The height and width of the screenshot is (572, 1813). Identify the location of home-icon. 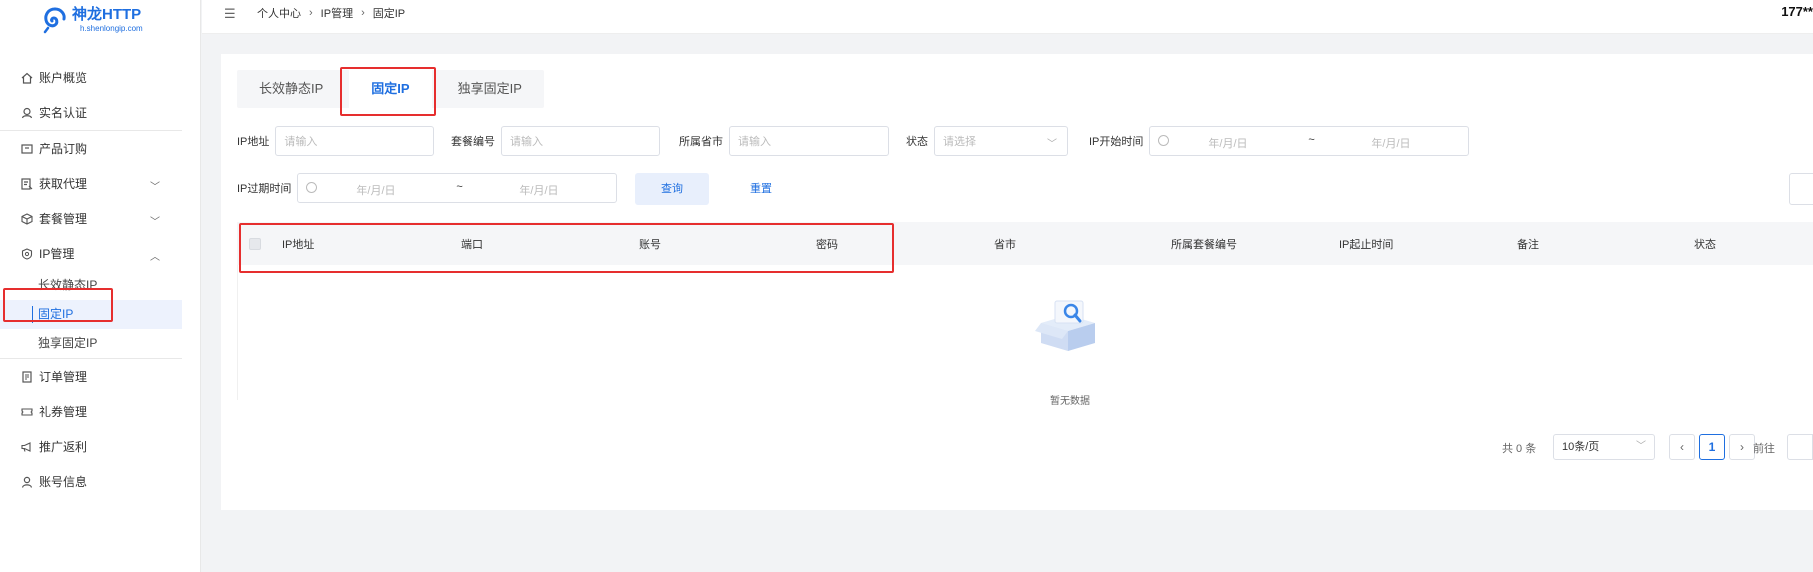
(27, 78).